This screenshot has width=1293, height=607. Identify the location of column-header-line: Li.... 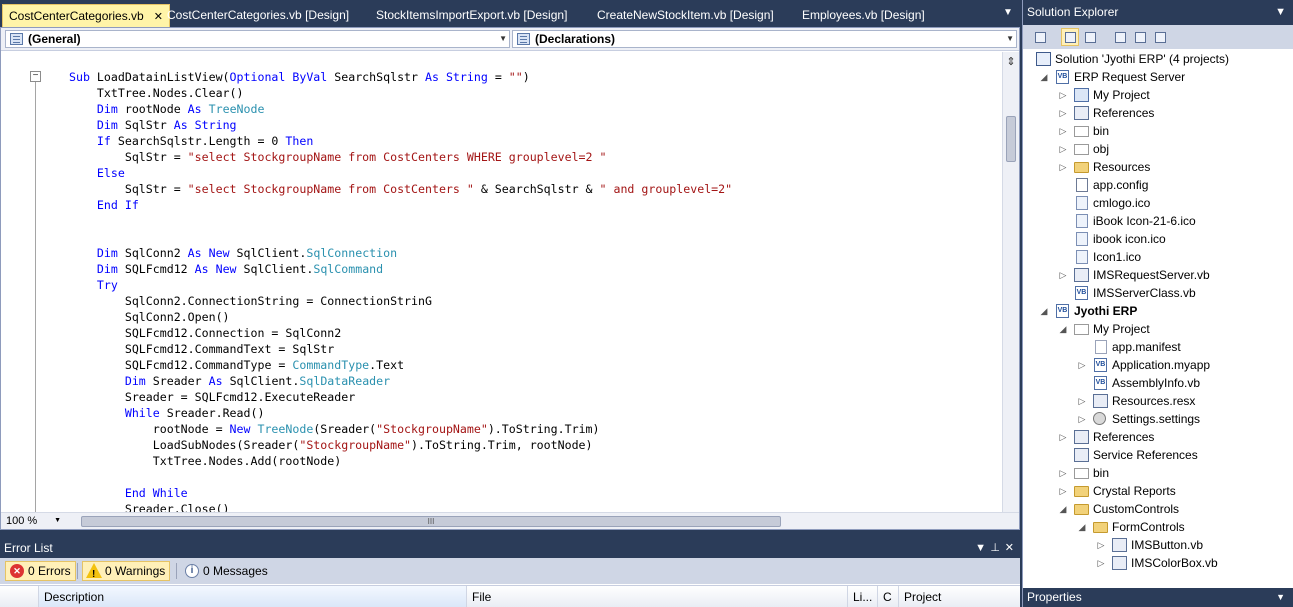
(862, 596).